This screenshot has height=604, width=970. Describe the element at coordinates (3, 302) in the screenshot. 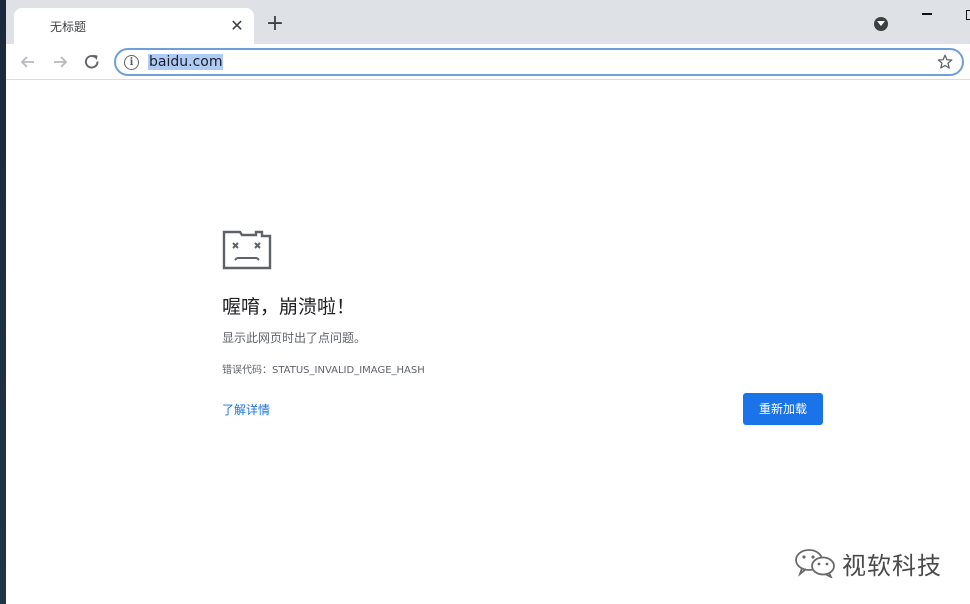

I see `desktop-edge` at that location.